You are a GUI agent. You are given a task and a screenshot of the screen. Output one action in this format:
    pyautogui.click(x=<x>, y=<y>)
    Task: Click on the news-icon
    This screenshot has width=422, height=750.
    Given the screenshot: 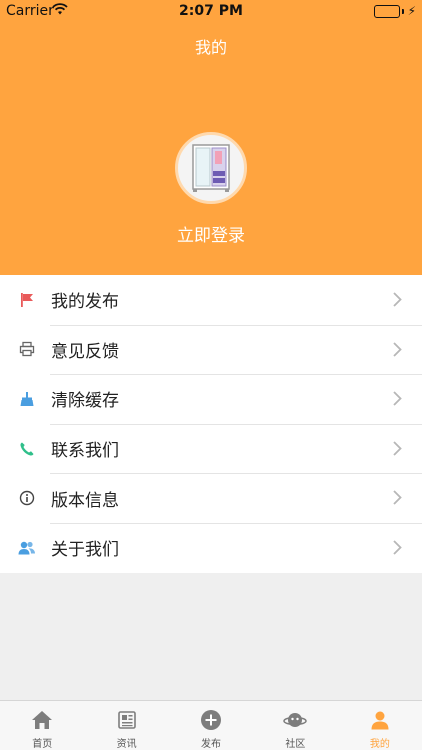 What is the action you would take?
    pyautogui.click(x=127, y=720)
    